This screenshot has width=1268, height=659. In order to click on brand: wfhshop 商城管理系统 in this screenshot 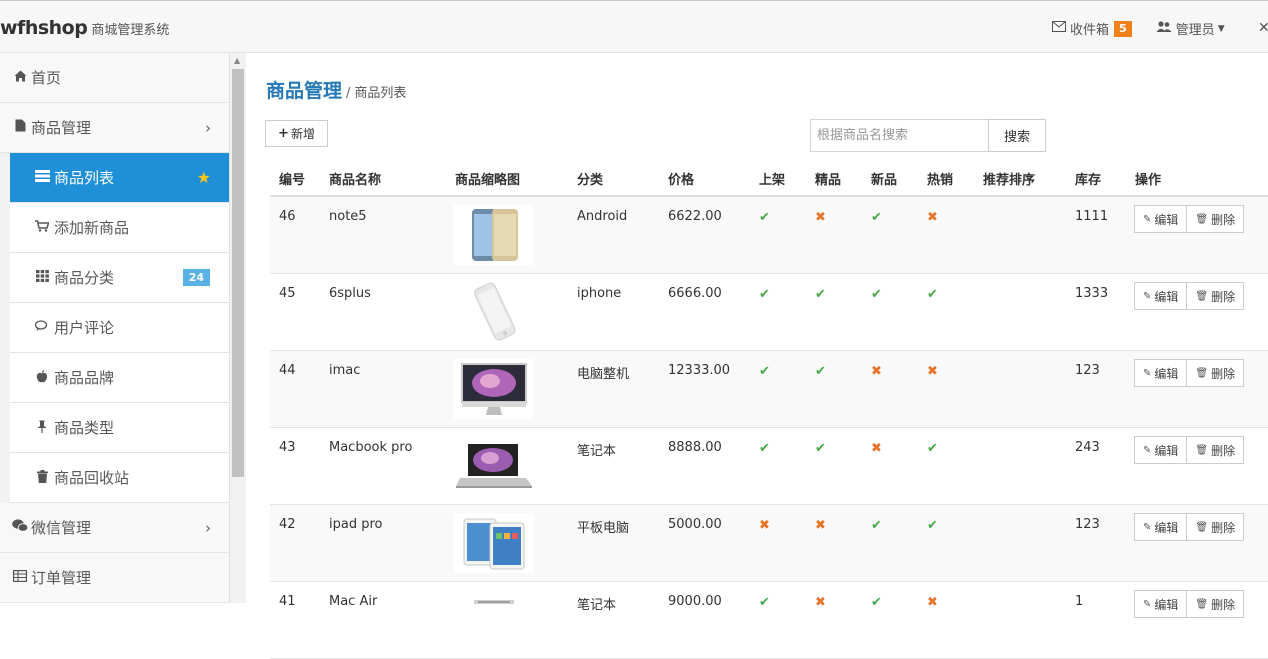, I will do `click(84, 28)`.